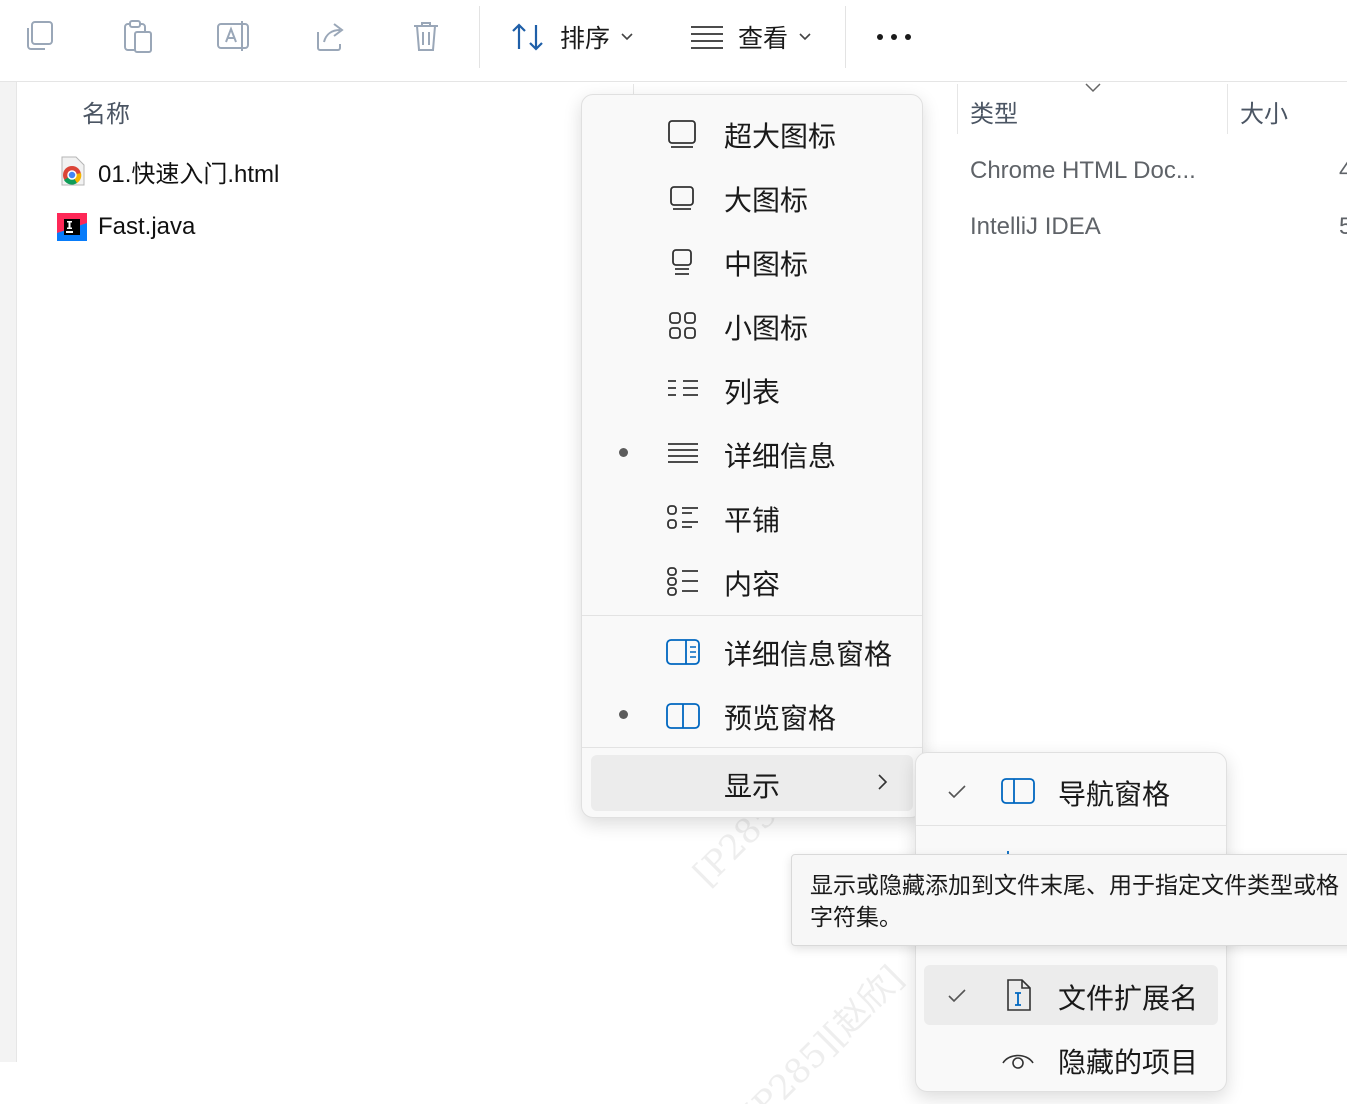 Image resolution: width=1347 pixels, height=1104 pixels. I want to click on file-row: 01.快速入门.html, so click(167, 171).